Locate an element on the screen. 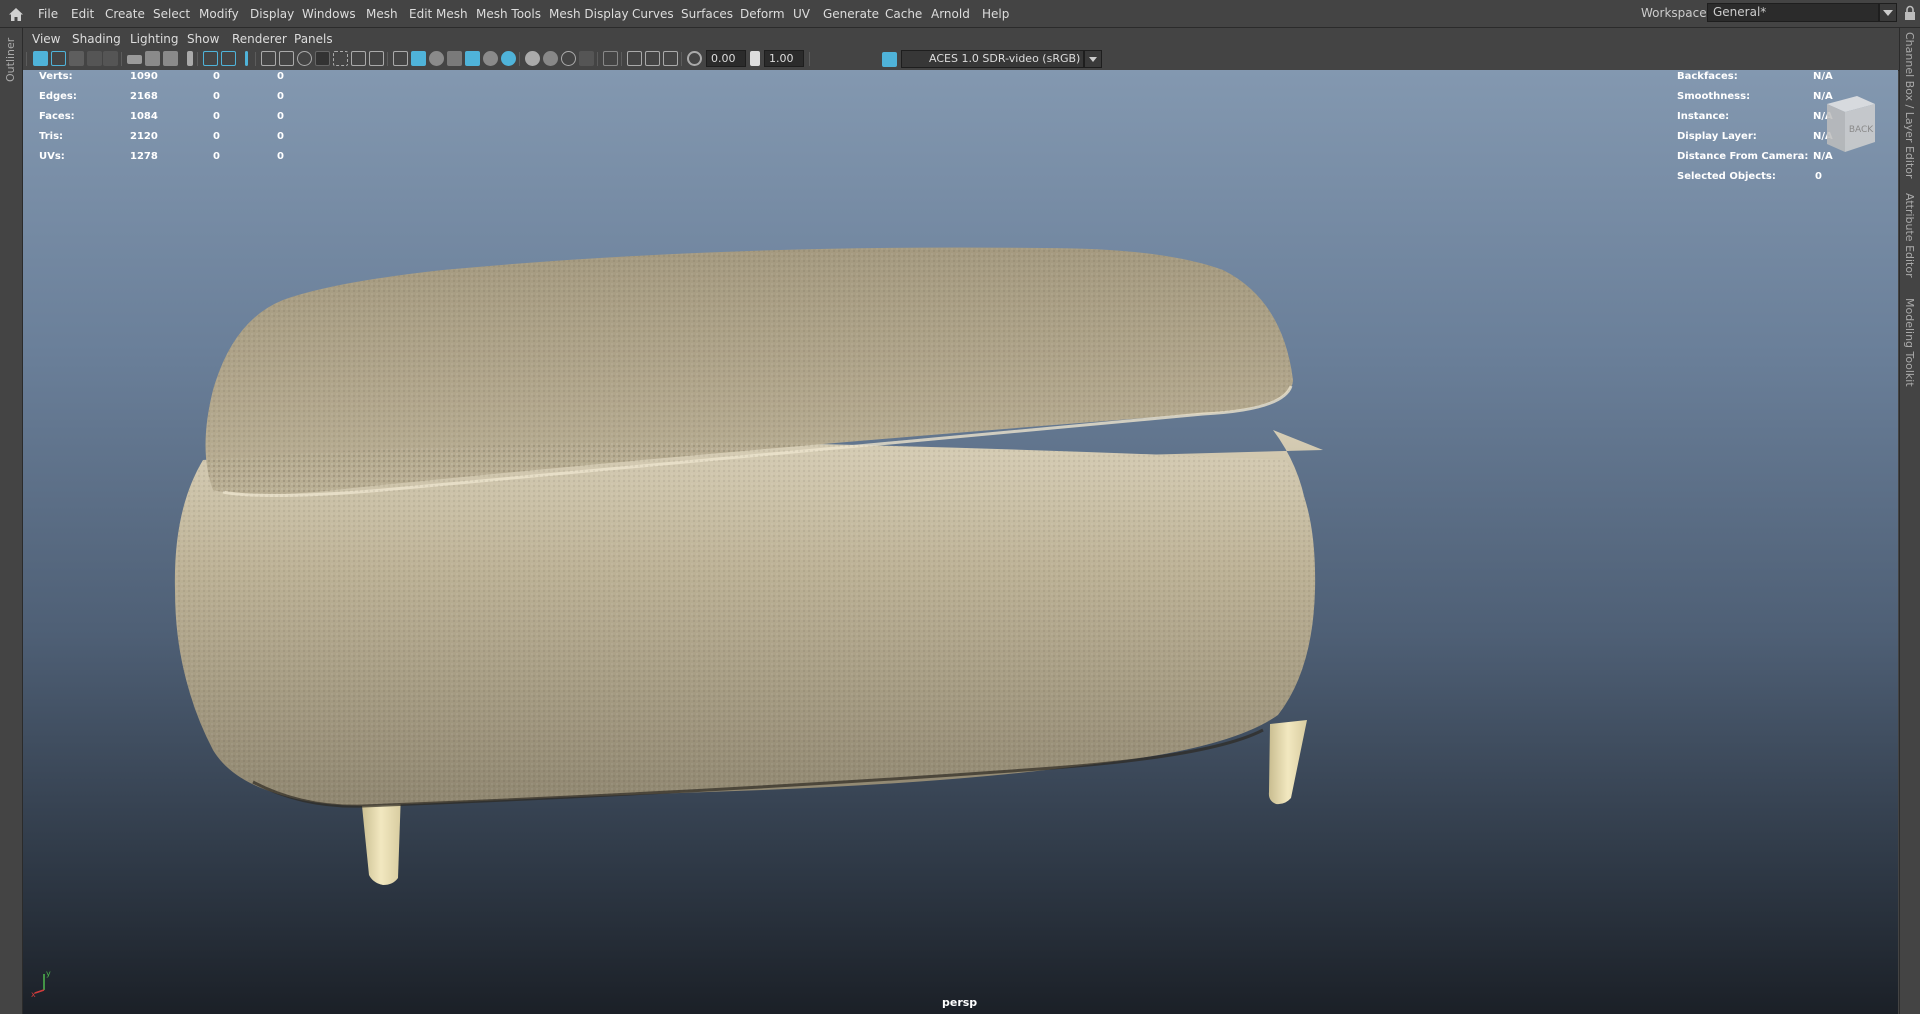  axis-indicator: x y is located at coordinates (41, 983).